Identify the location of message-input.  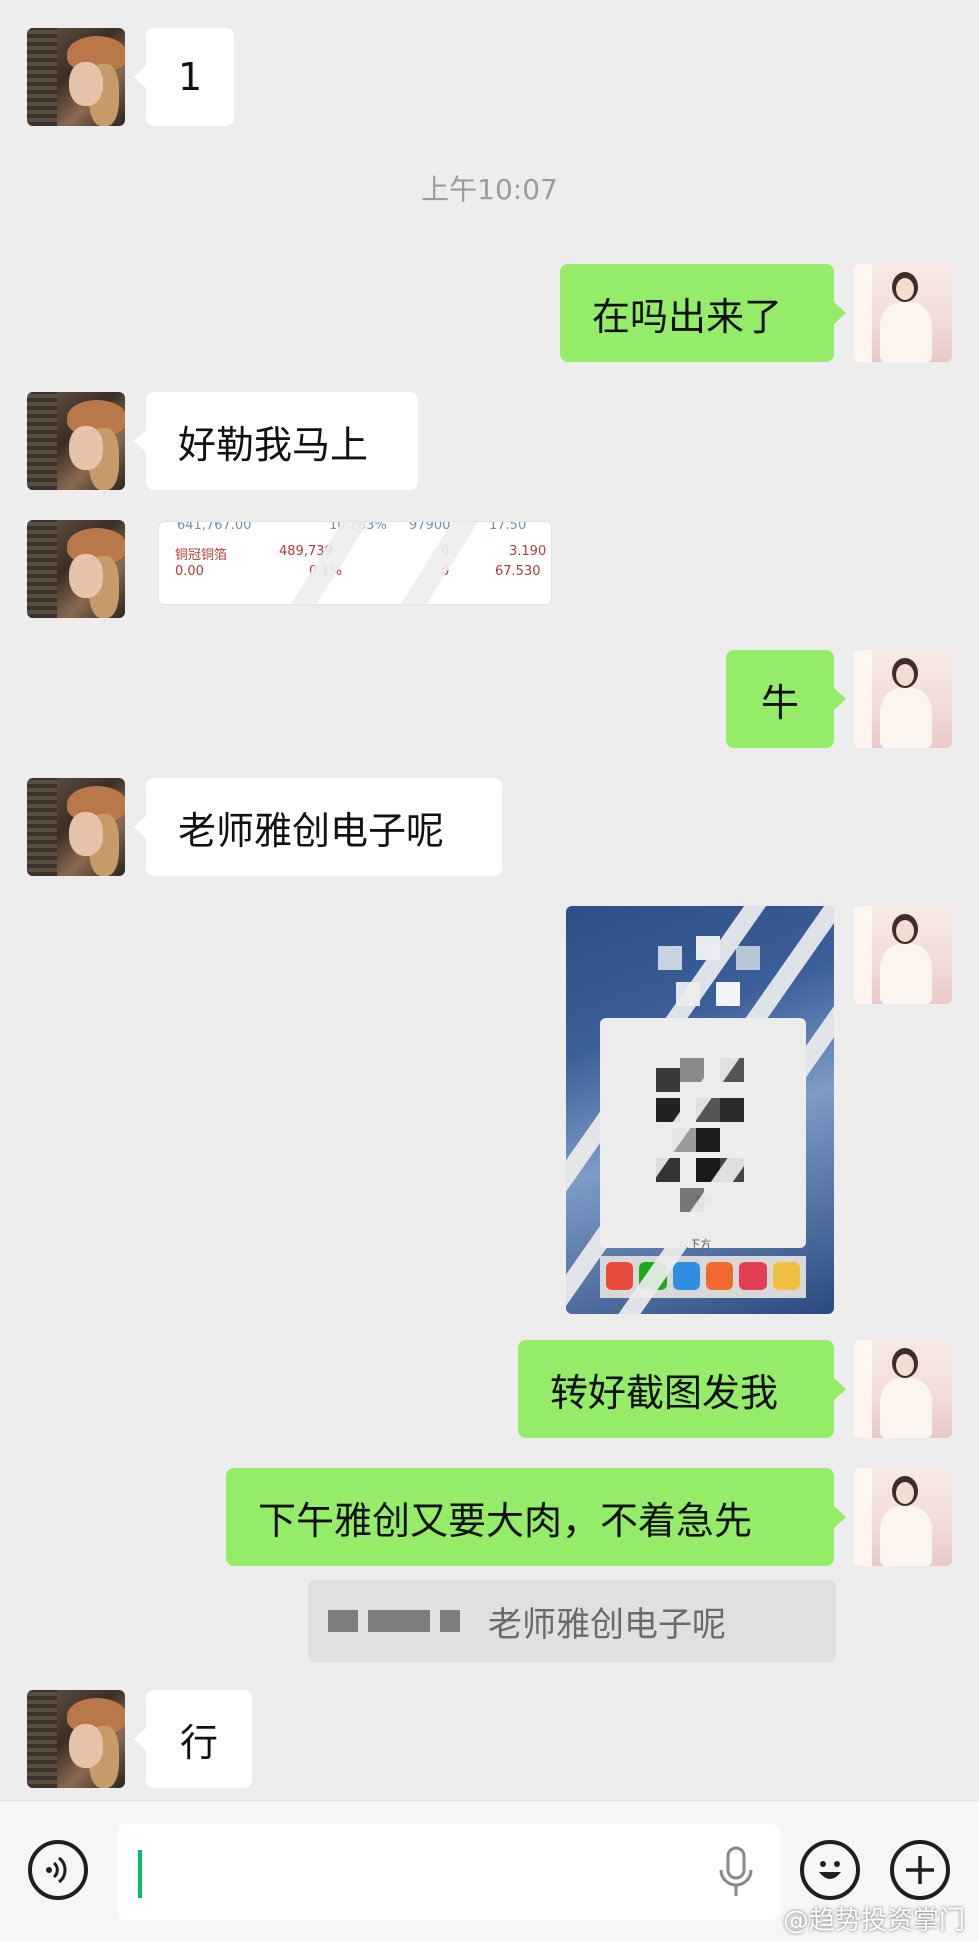
(449, 1872).